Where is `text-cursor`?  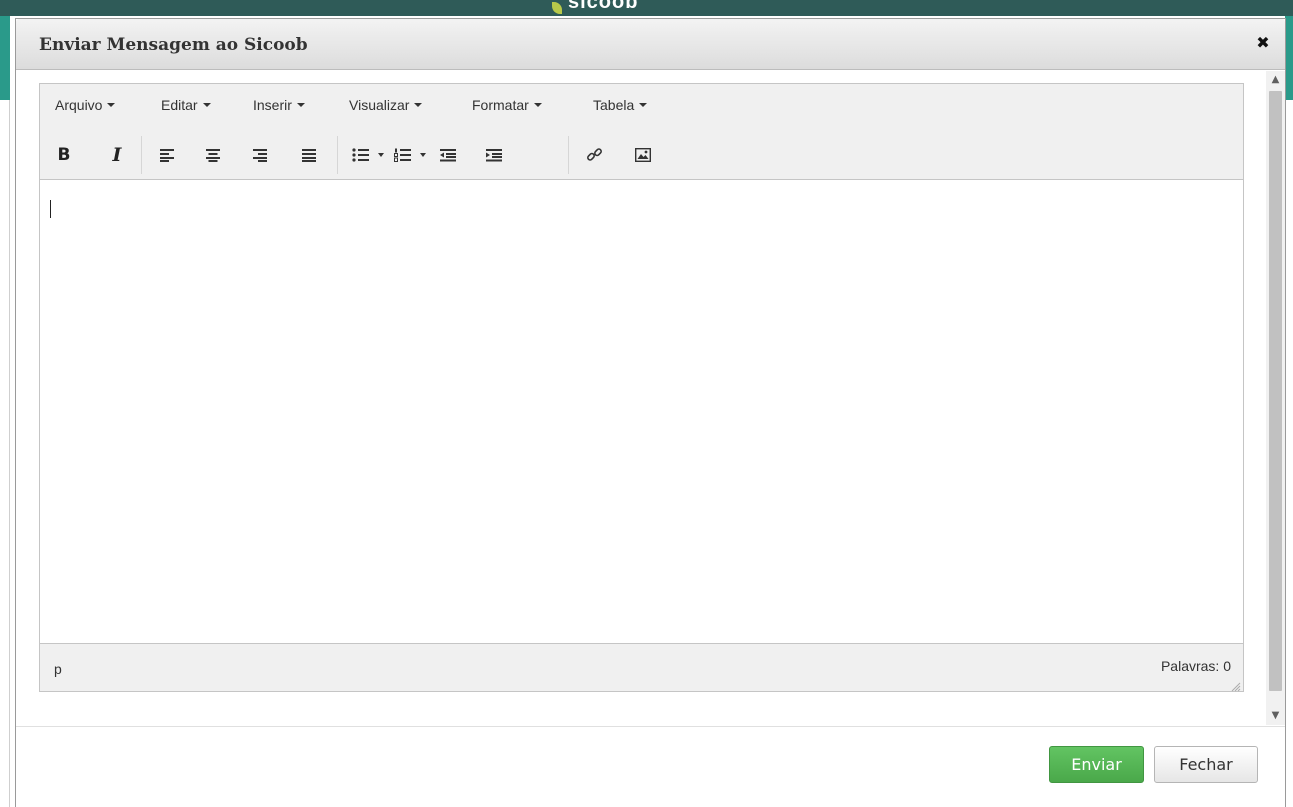
text-cursor is located at coordinates (50, 209).